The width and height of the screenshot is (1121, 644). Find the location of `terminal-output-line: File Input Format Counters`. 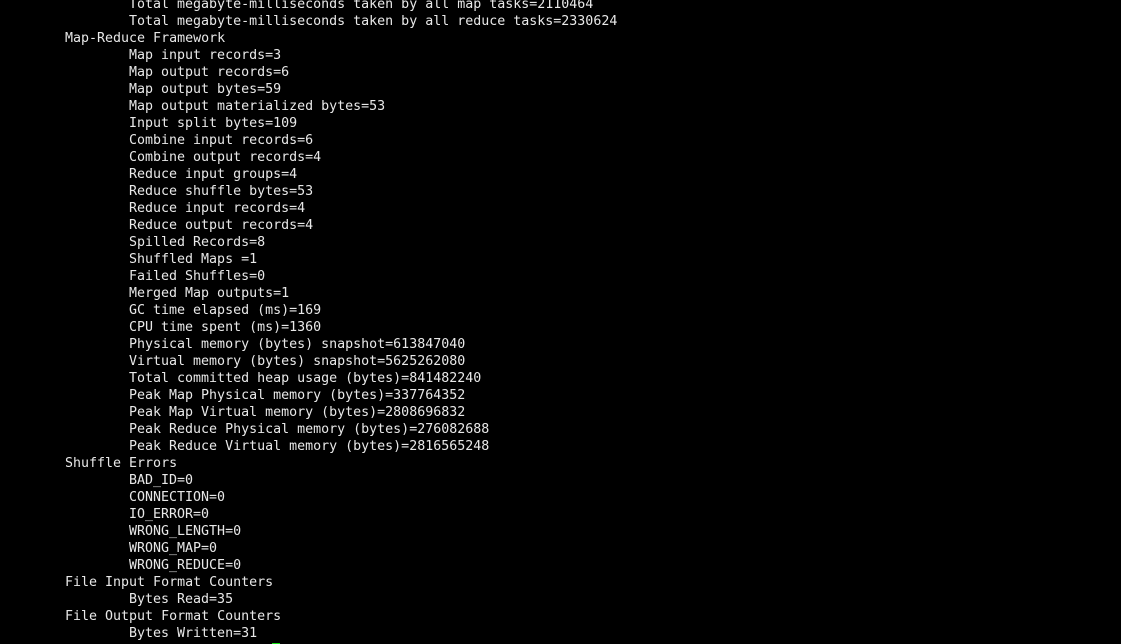

terminal-output-line: File Input Format Counters is located at coordinates (169, 582).